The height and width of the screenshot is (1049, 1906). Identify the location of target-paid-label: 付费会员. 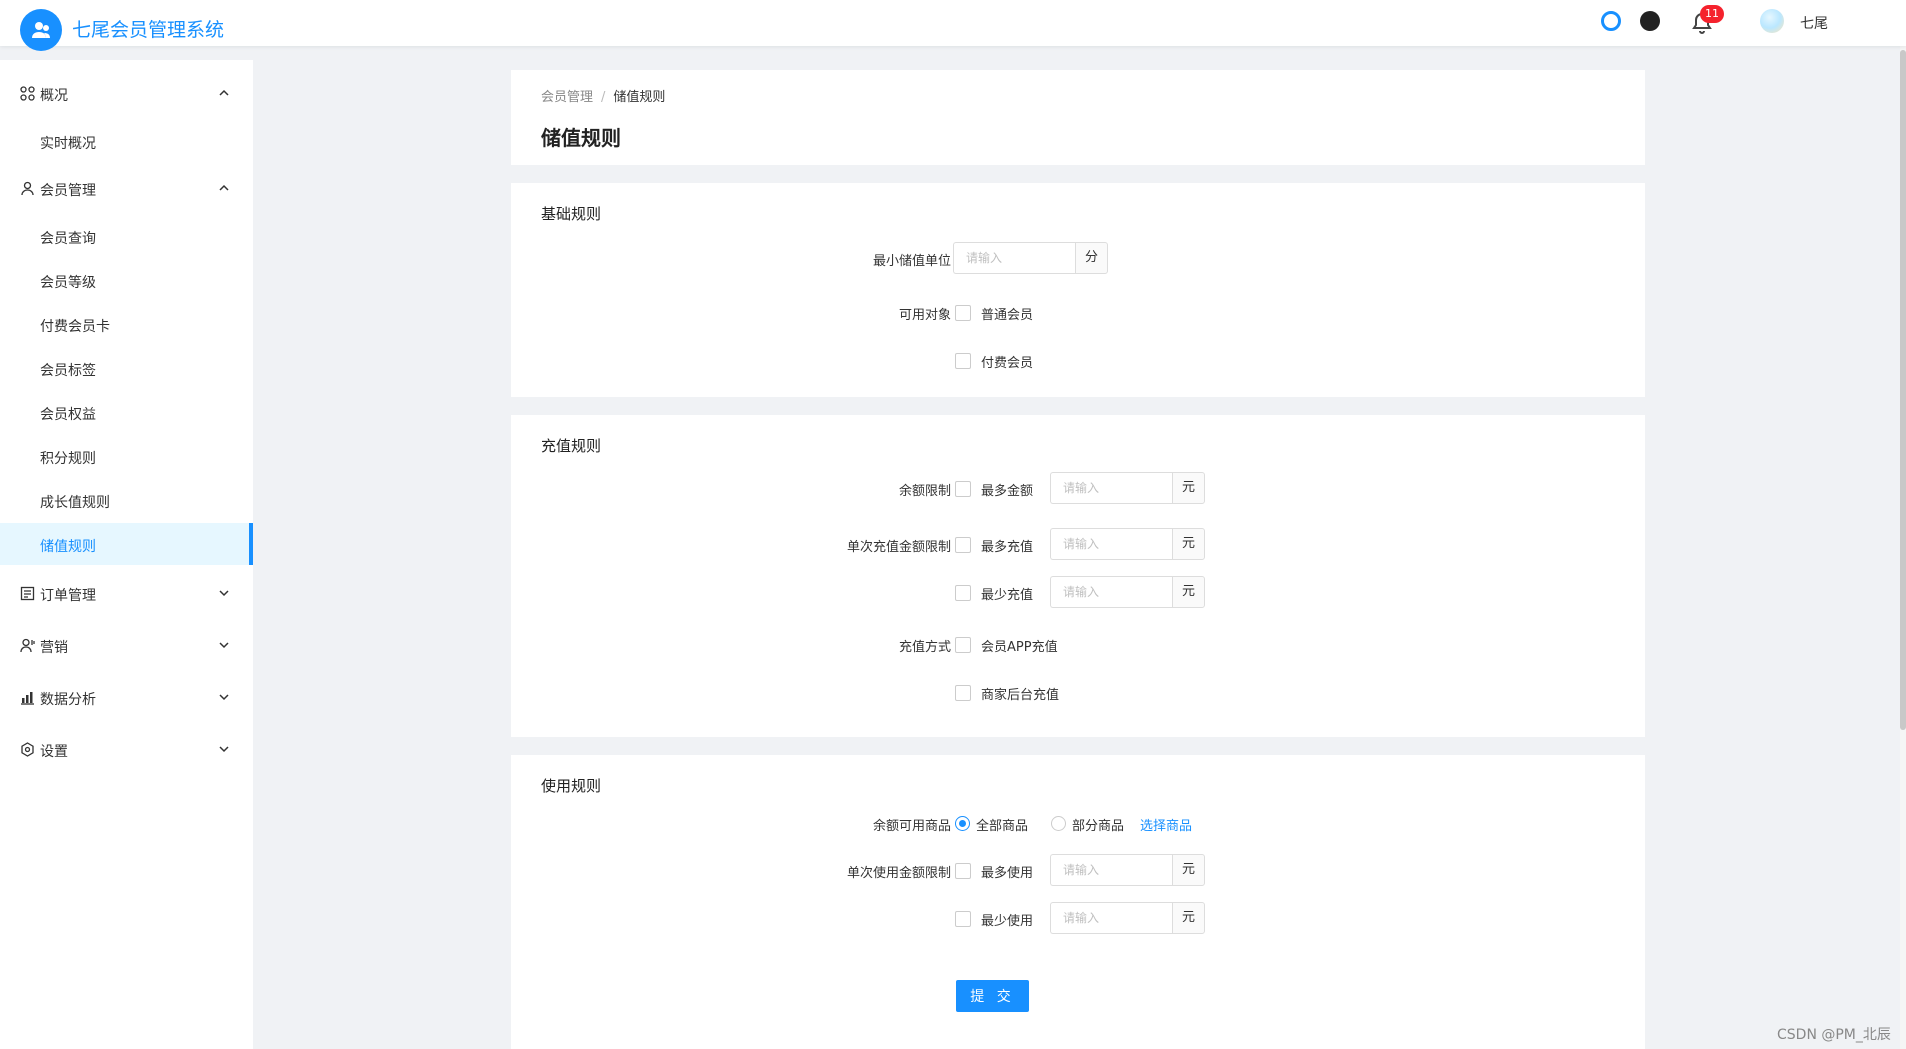
(1007, 361).